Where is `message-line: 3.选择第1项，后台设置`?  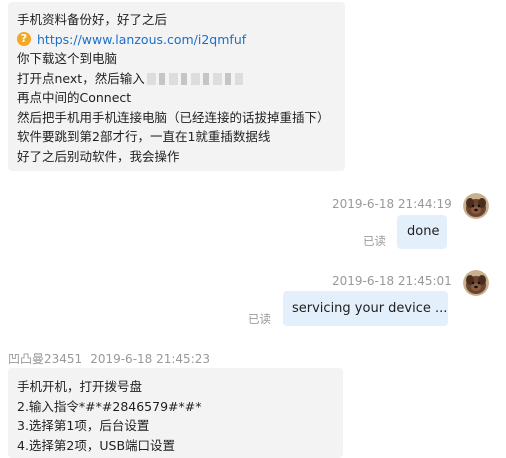 message-line: 3.选择第1项，后台设置 is located at coordinates (83, 425).